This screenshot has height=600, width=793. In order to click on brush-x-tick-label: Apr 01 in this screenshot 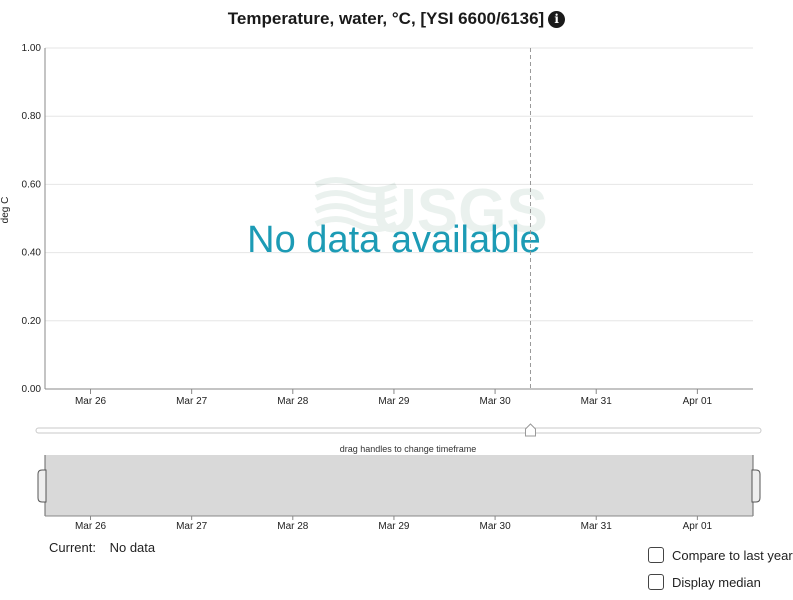, I will do `click(698, 526)`.